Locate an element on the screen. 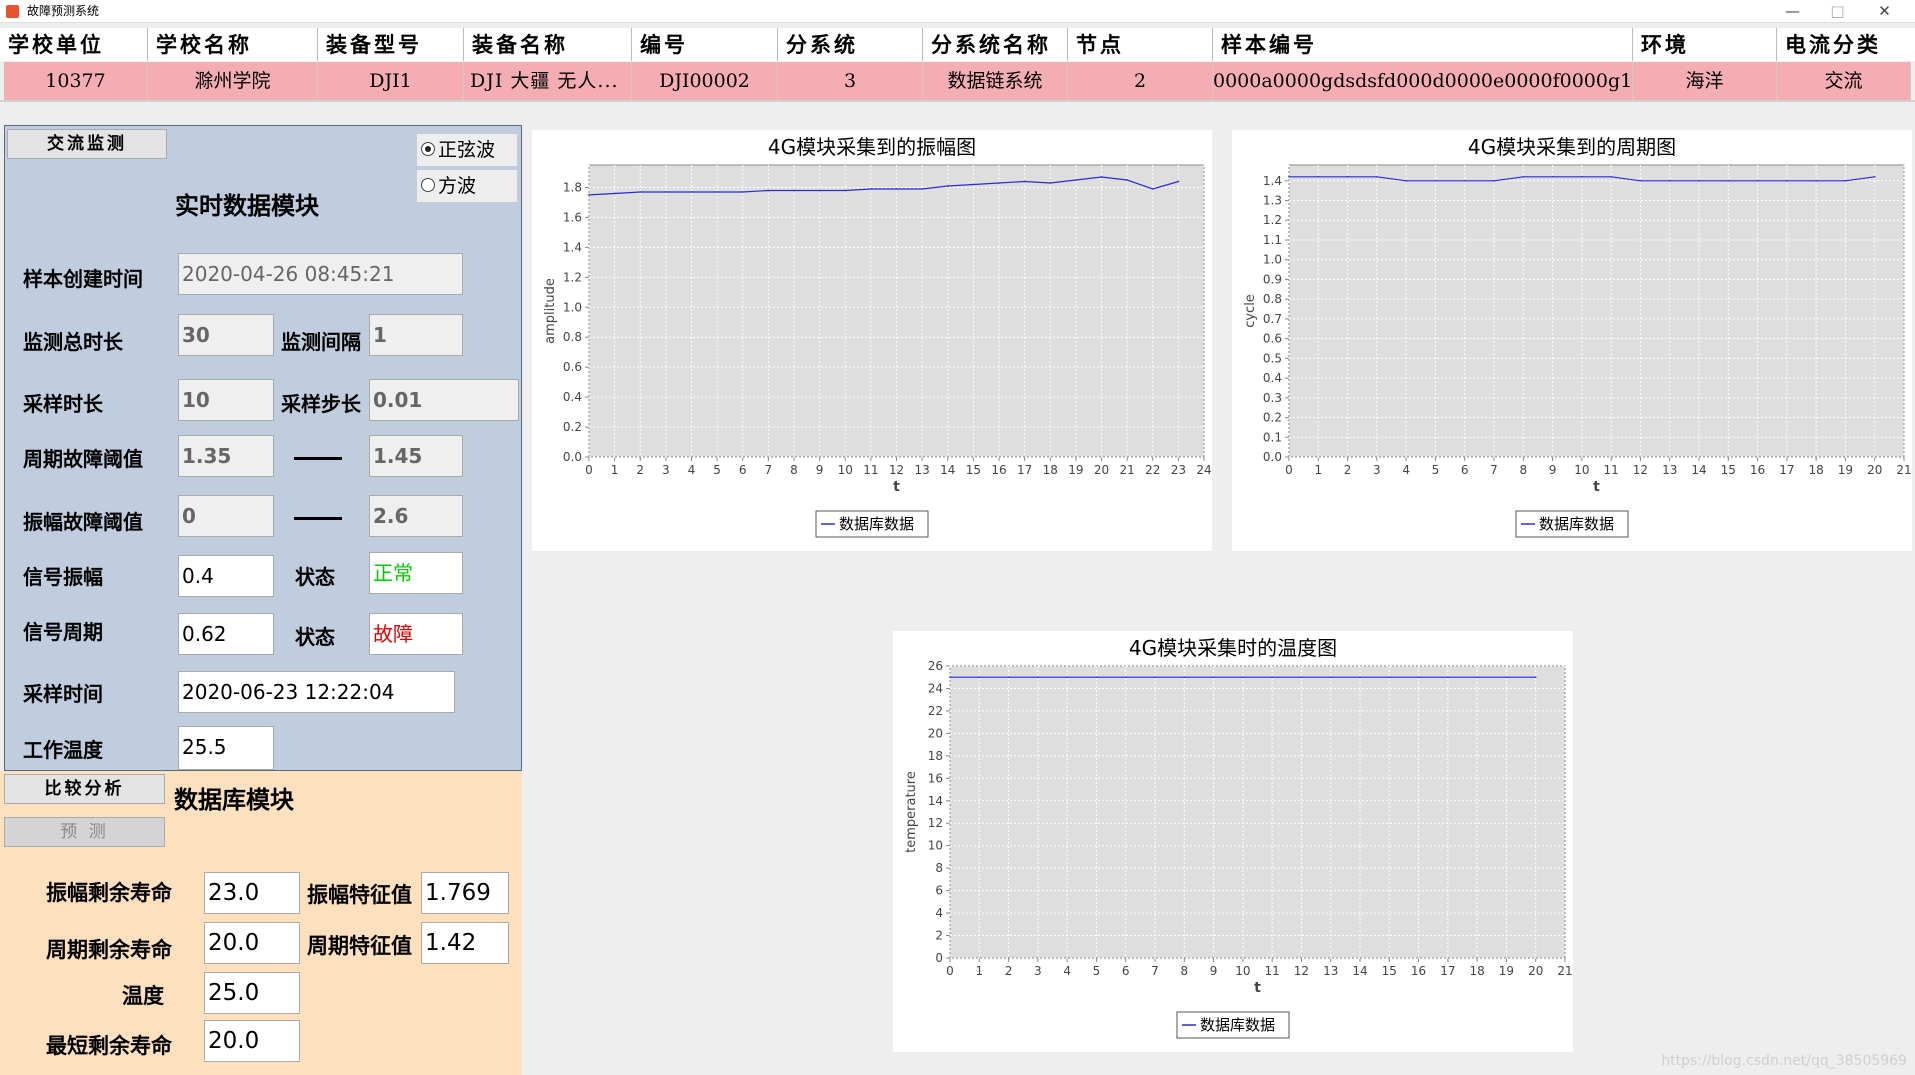  cell-school-name: 滁州学院 is located at coordinates (233, 81).